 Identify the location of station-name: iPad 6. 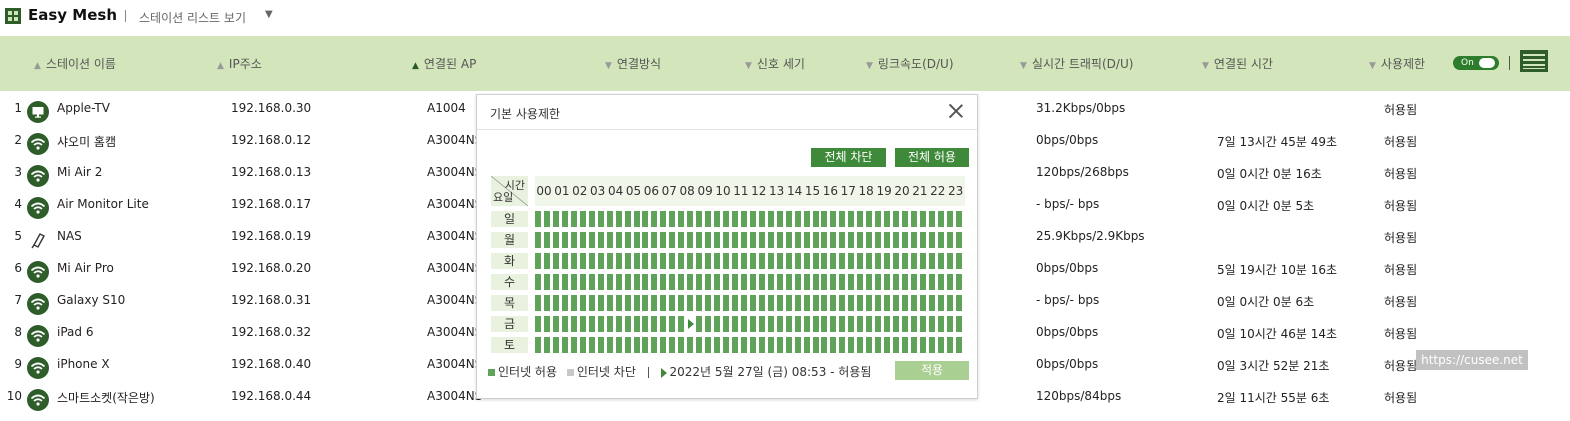
(75, 332).